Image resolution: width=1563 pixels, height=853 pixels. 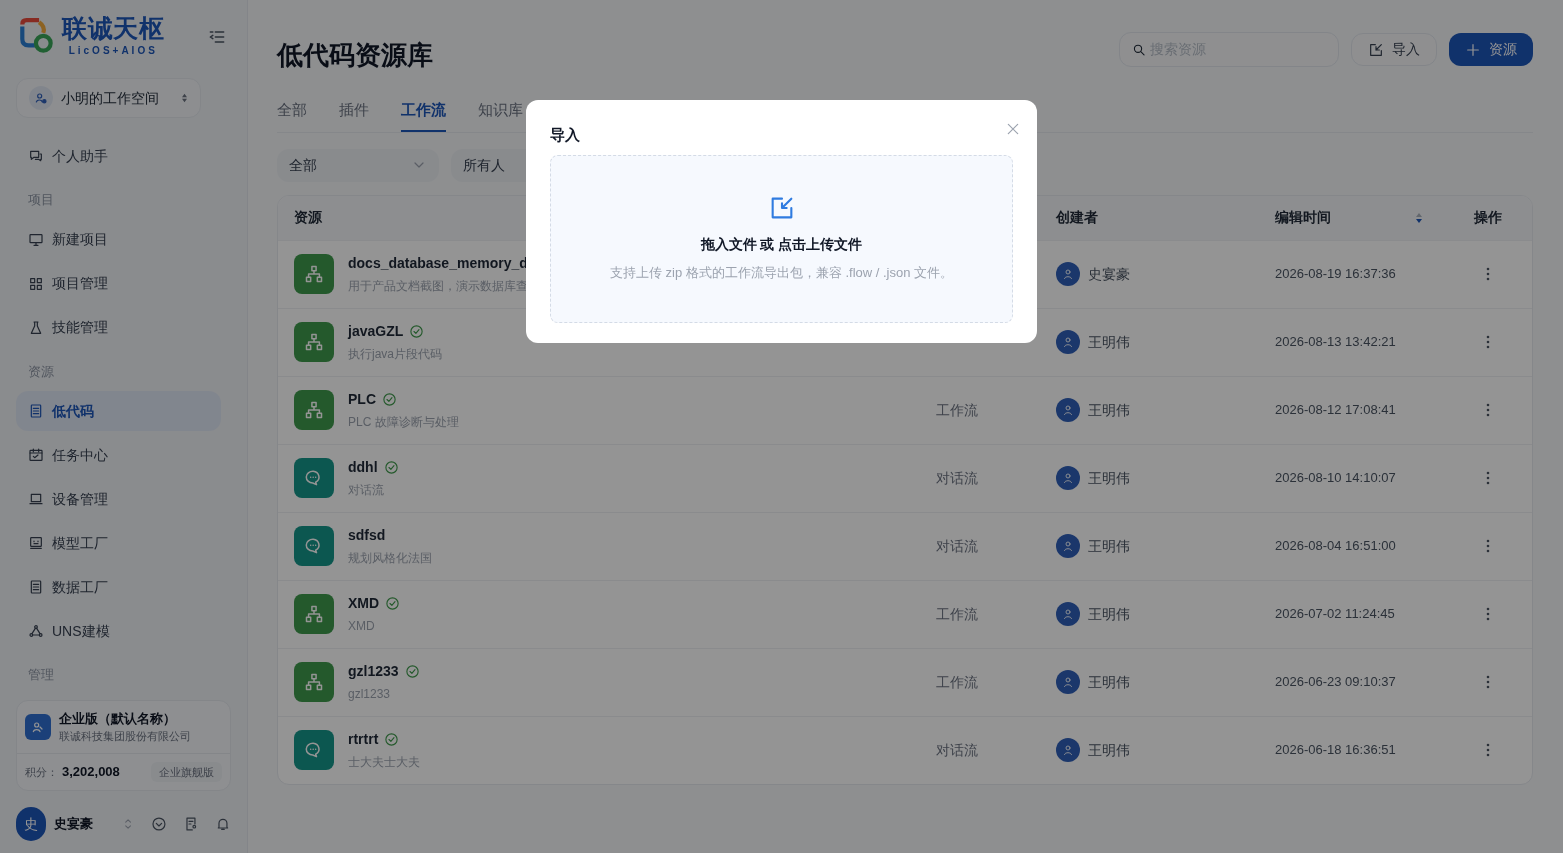 I want to click on nav-item: 低代码, so click(x=118, y=411).